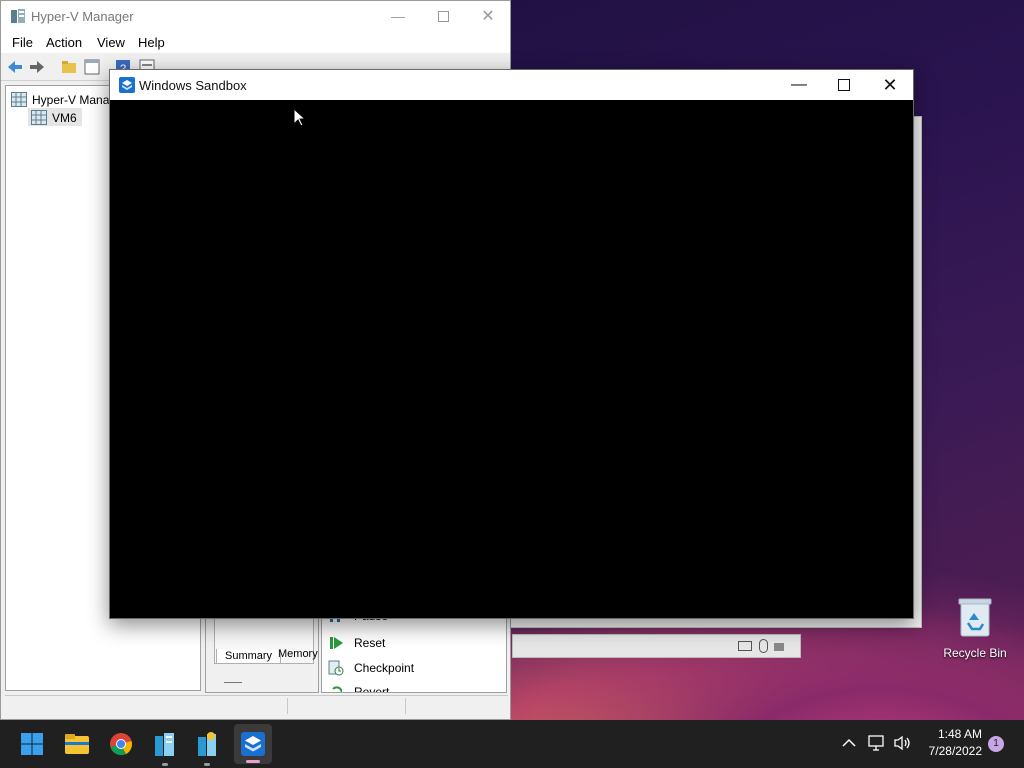 The height and width of the screenshot is (768, 1024). What do you see at coordinates (249, 656) in the screenshot?
I see `tab-summary: Summary` at bounding box center [249, 656].